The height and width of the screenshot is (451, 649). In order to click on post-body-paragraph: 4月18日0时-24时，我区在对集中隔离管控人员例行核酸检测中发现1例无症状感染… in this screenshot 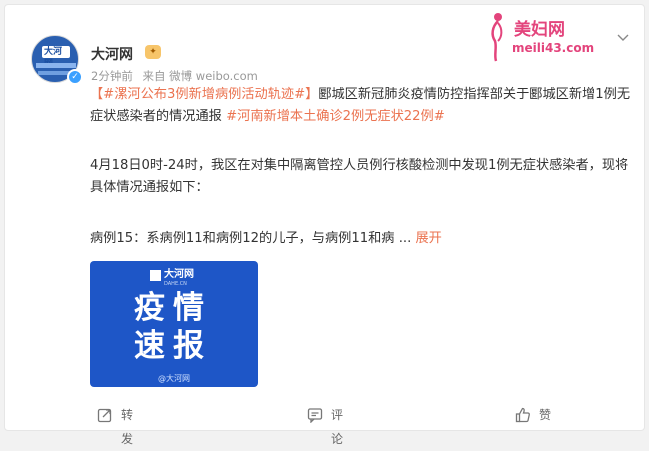, I will do `click(359, 176)`.